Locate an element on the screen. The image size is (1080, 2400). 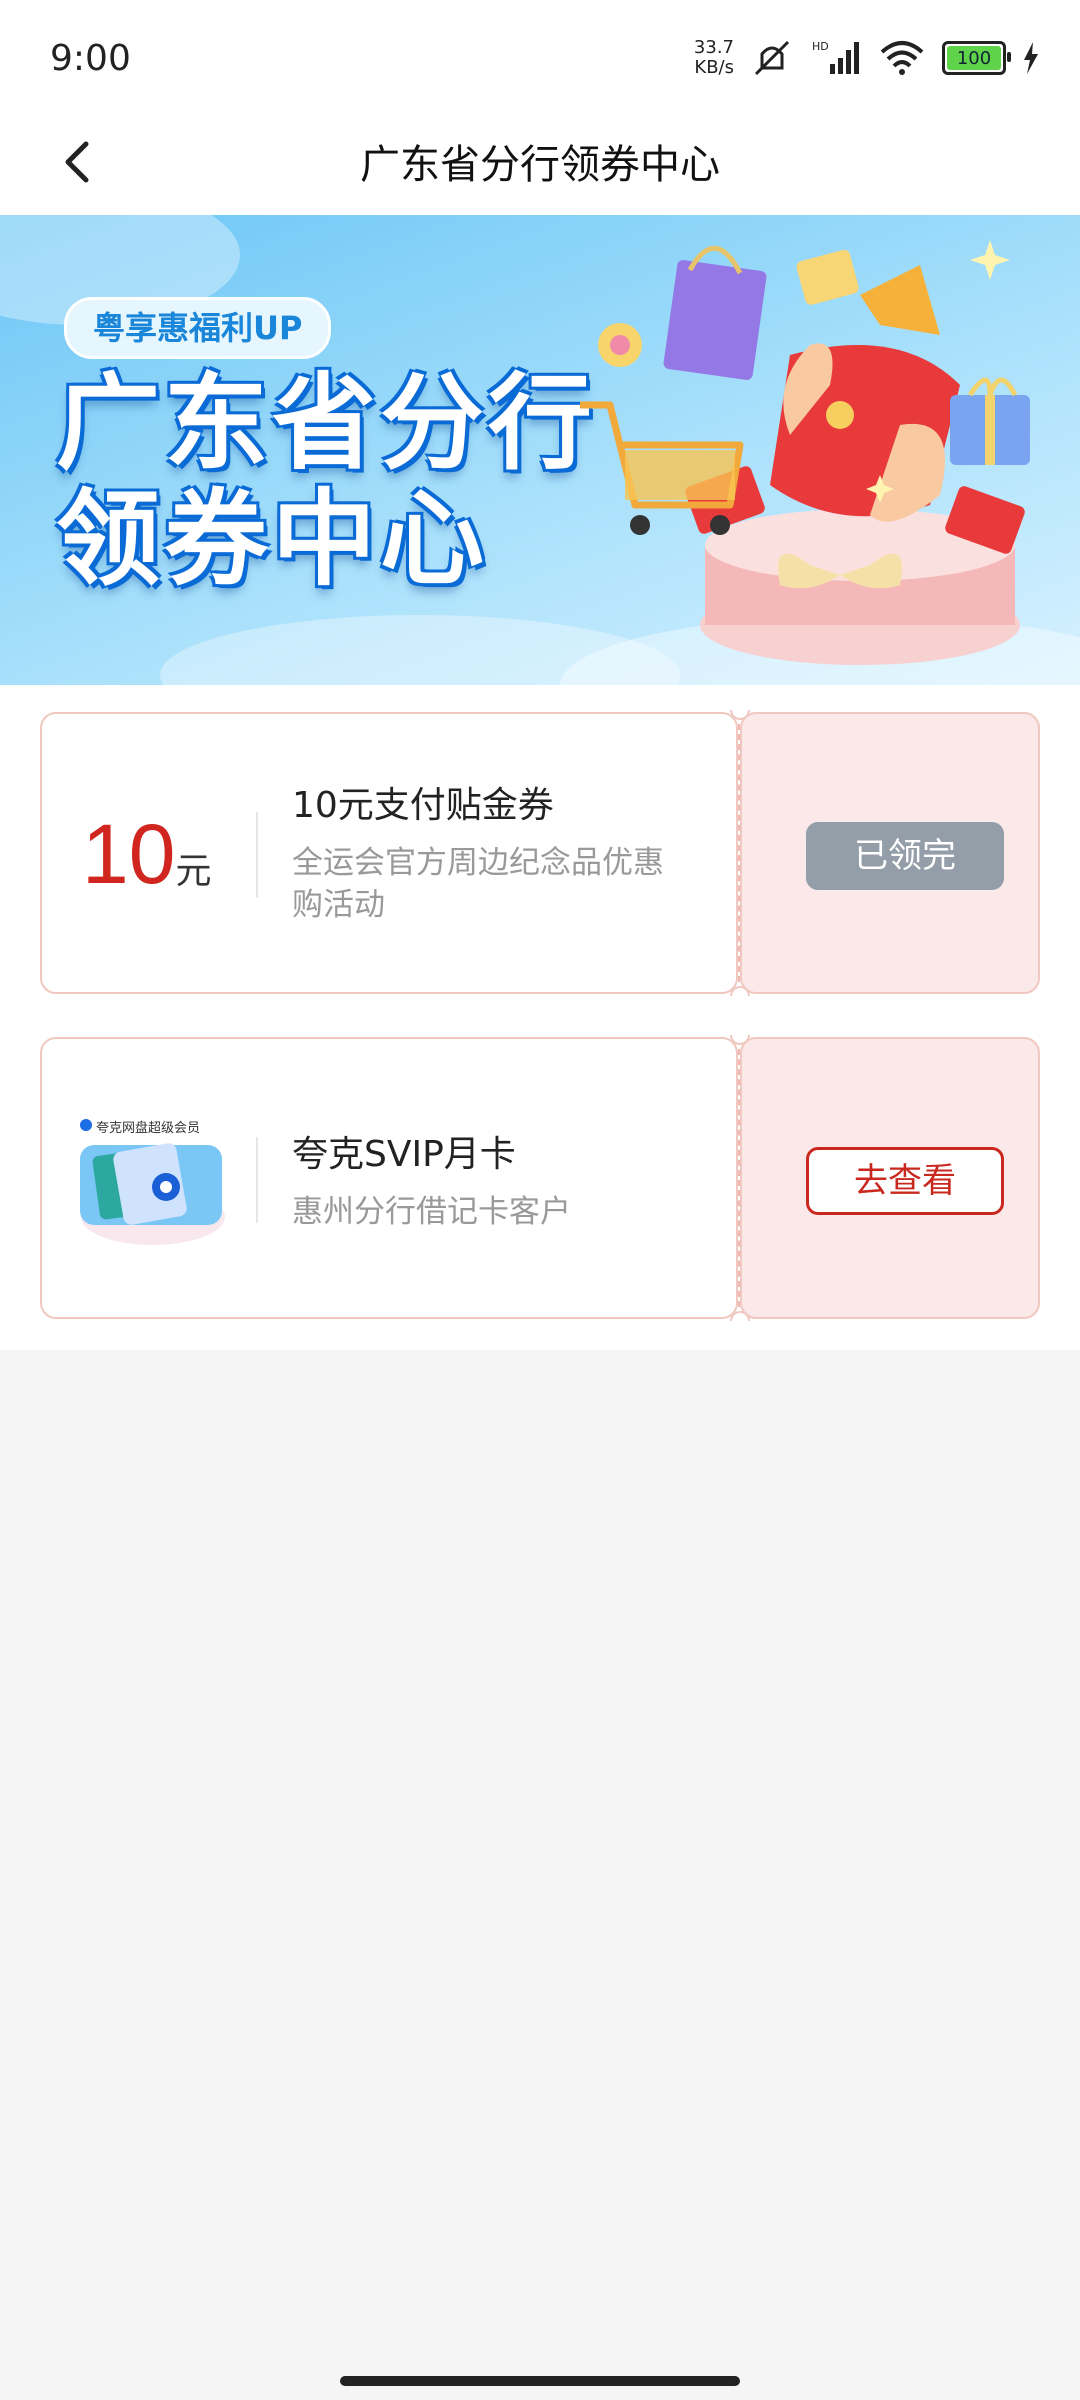
view-button: 去查看 is located at coordinates (905, 1181).